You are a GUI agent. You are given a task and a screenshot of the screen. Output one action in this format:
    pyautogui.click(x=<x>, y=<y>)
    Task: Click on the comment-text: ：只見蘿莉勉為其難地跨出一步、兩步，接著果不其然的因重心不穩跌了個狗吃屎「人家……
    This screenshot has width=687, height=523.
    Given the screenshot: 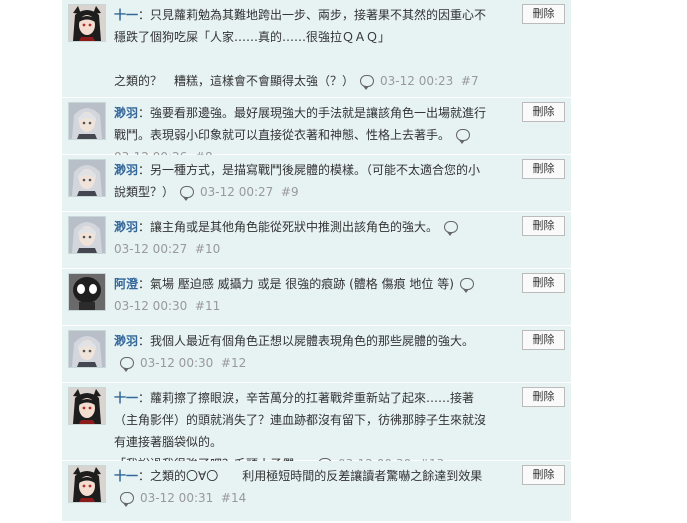 What is the action you would take?
    pyautogui.click(x=300, y=26)
    